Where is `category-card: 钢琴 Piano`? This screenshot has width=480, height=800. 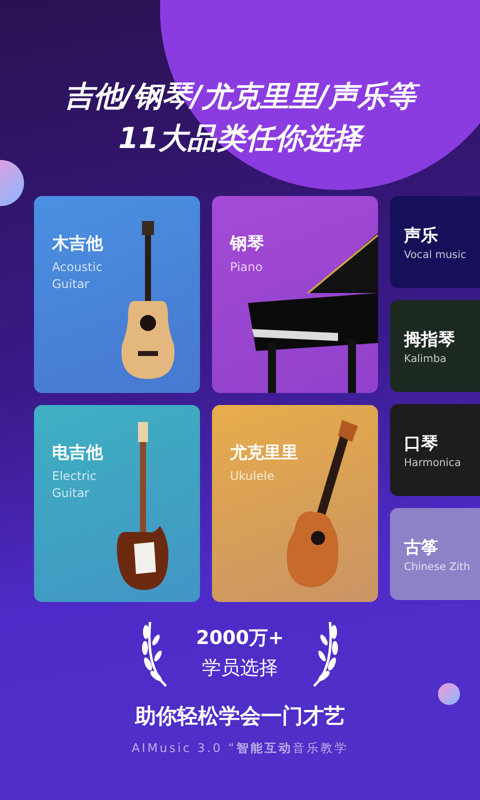
category-card: 钢琴 Piano is located at coordinates (295, 294).